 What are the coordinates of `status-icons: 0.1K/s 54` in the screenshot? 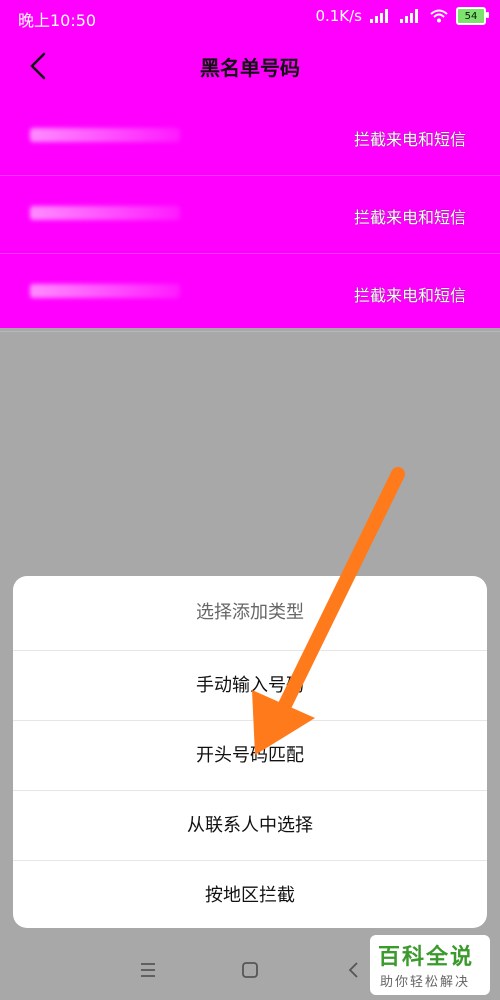 It's located at (402, 16).